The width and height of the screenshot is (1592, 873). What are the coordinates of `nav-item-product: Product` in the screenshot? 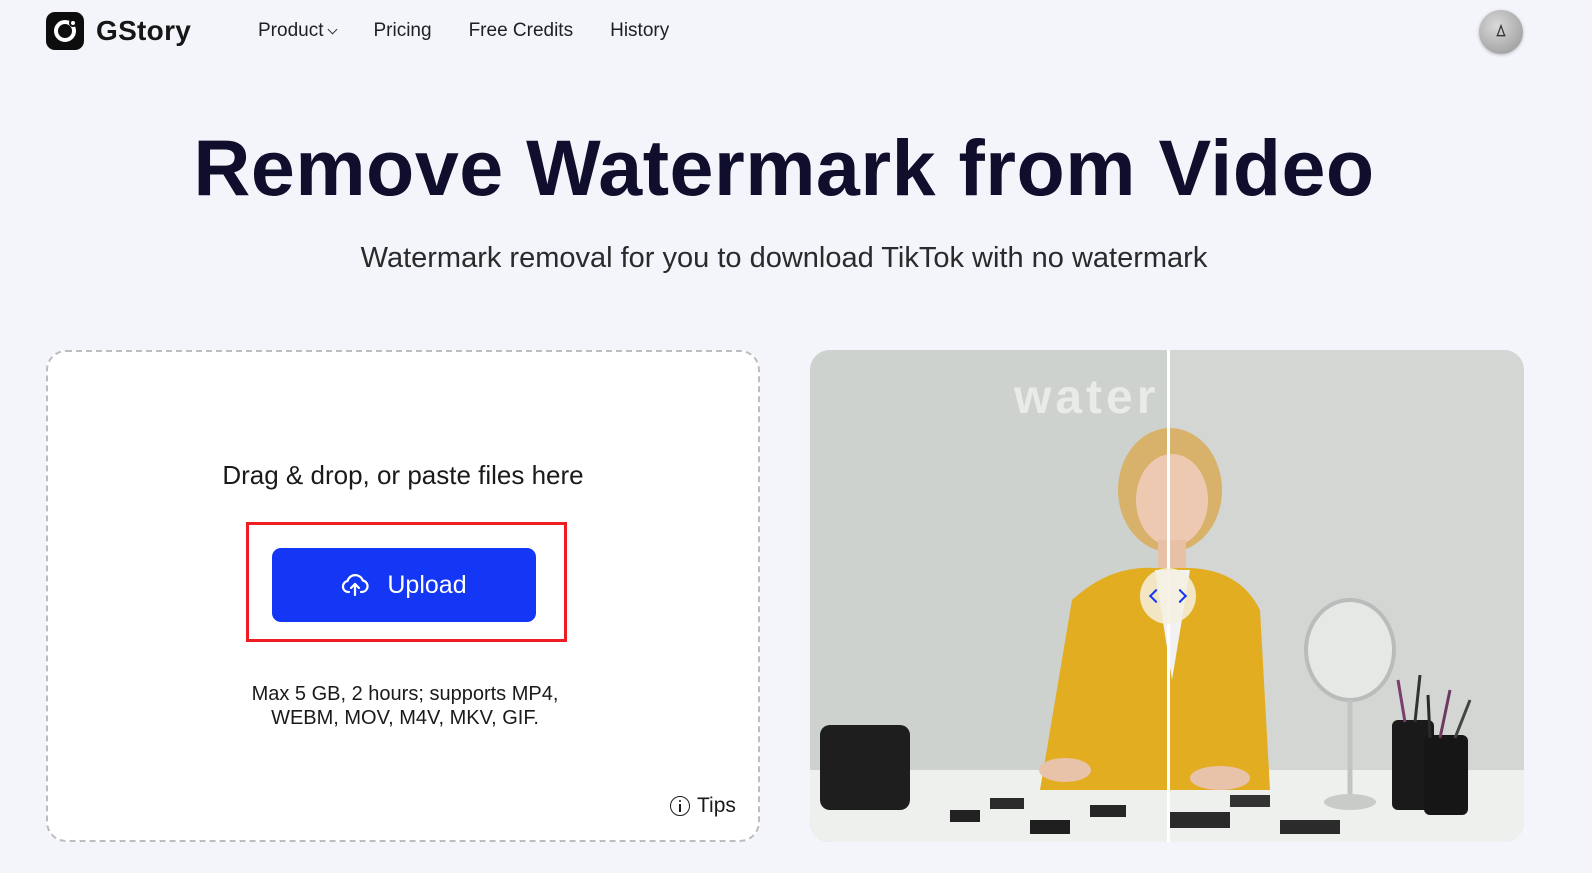 It's located at (298, 31).